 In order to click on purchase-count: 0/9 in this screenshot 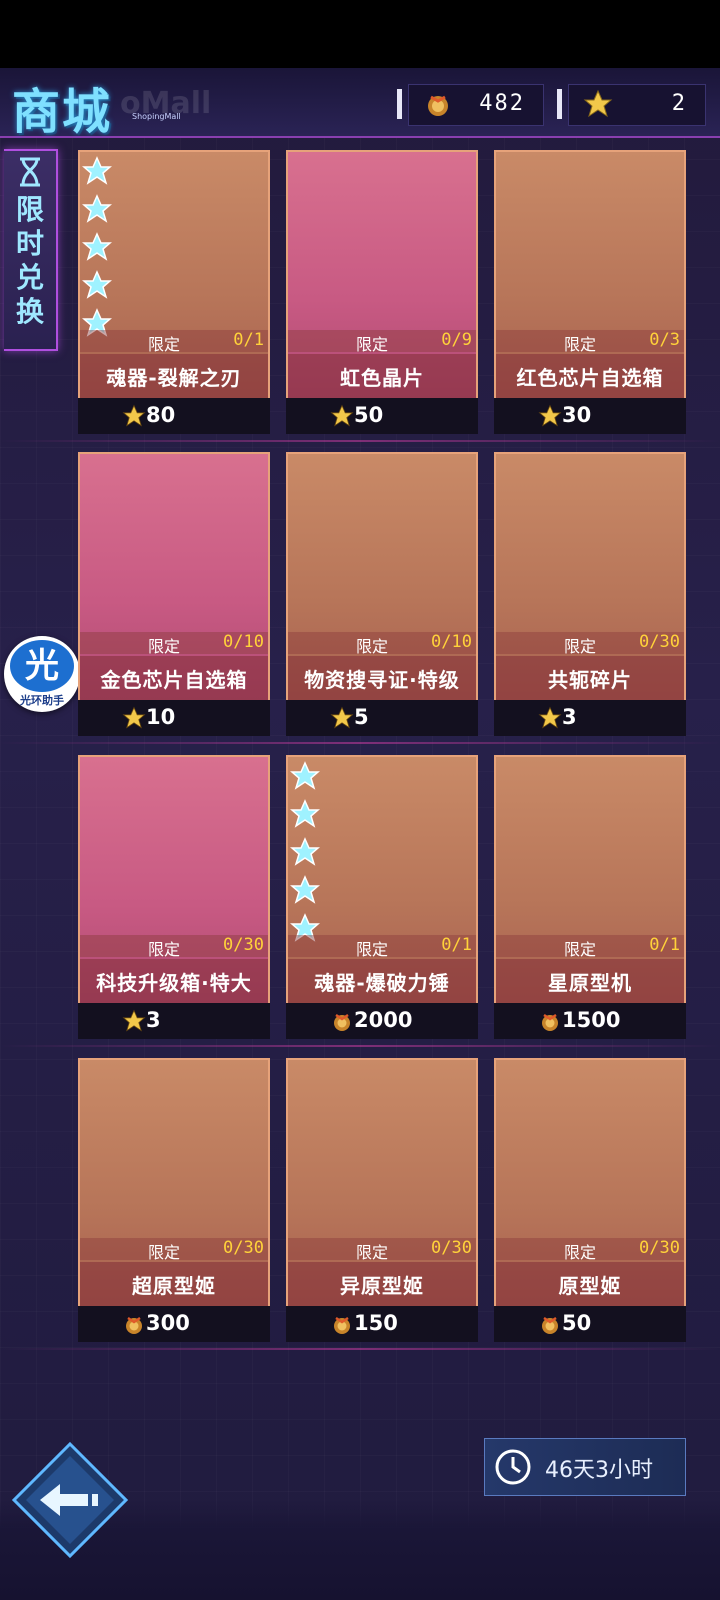, I will do `click(456, 340)`.